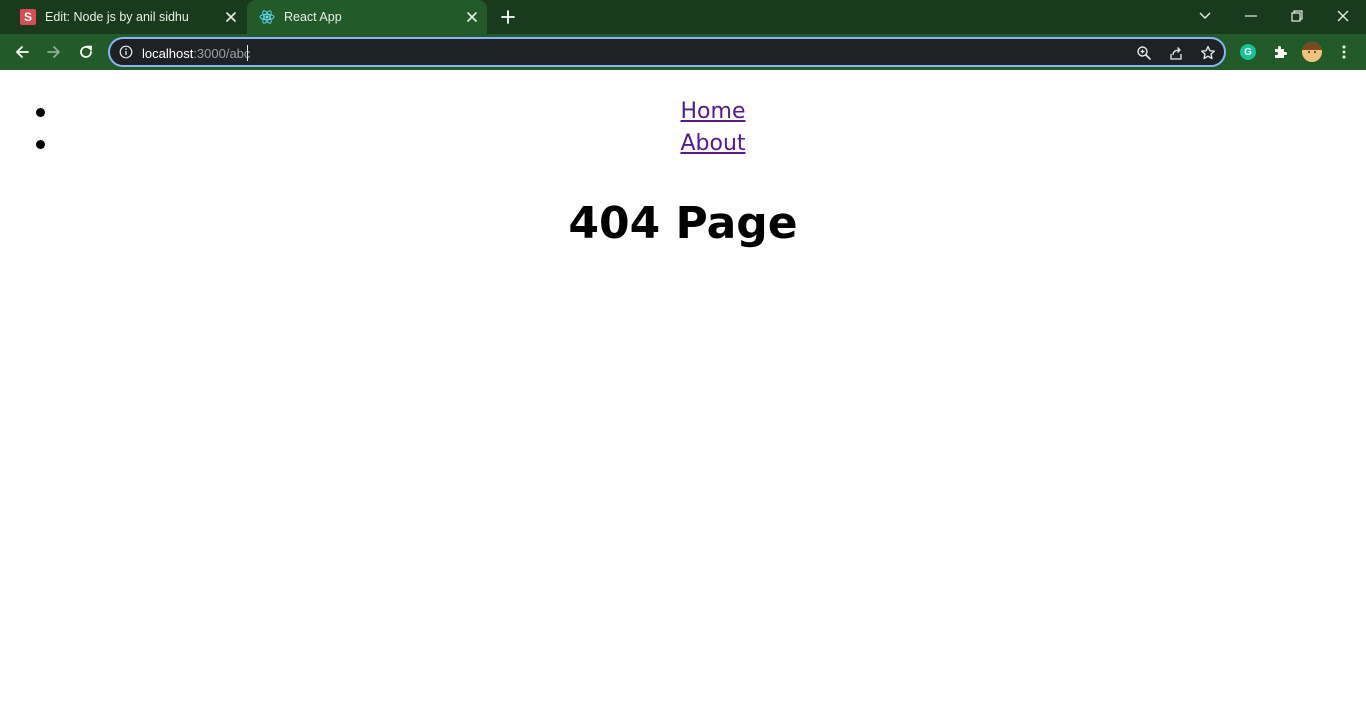 This screenshot has width=1366, height=707. What do you see at coordinates (126, 52) in the screenshot?
I see `info-icon` at bounding box center [126, 52].